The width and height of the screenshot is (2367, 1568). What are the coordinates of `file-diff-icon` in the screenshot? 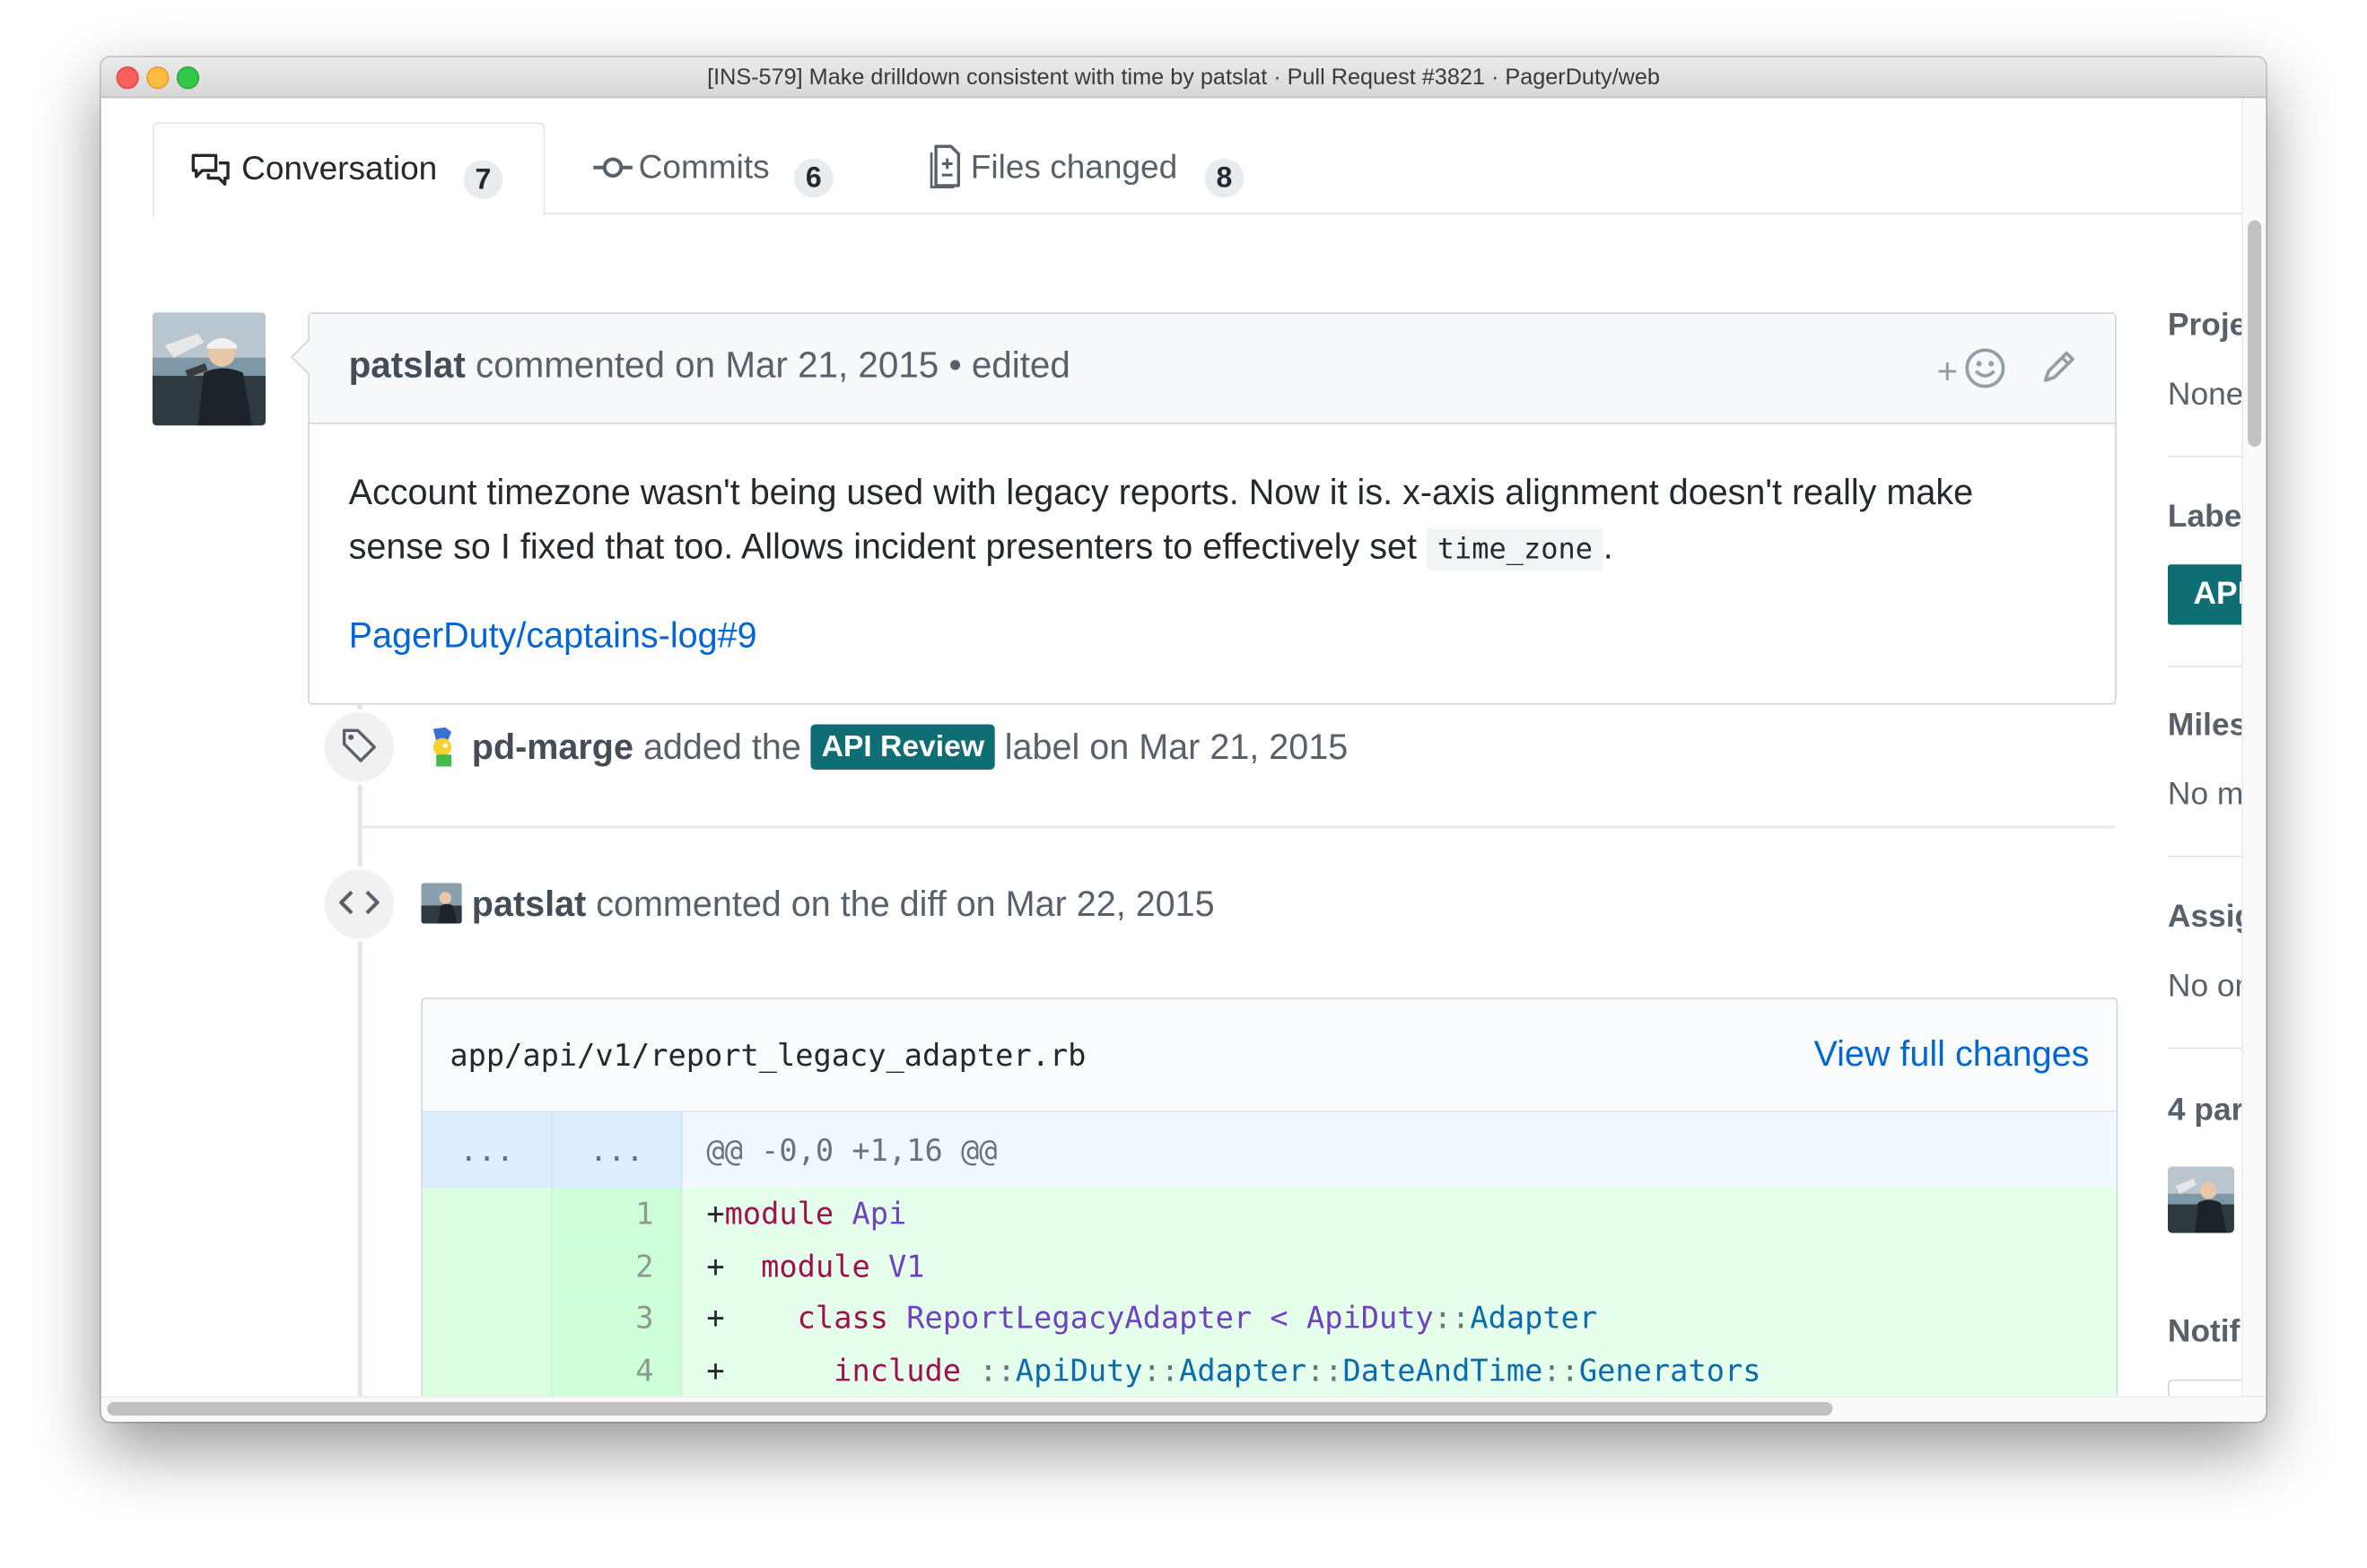 It's located at (945, 171).